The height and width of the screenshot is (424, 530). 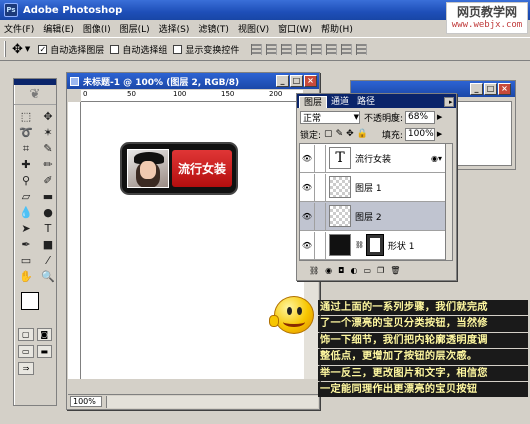 I want to click on align-right-icon, so click(x=332, y=49).